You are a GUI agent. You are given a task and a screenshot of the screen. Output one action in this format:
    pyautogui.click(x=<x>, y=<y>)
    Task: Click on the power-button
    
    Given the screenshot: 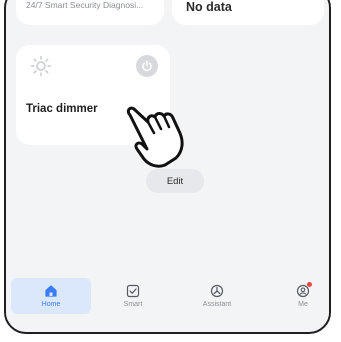 What is the action you would take?
    pyautogui.click(x=147, y=66)
    